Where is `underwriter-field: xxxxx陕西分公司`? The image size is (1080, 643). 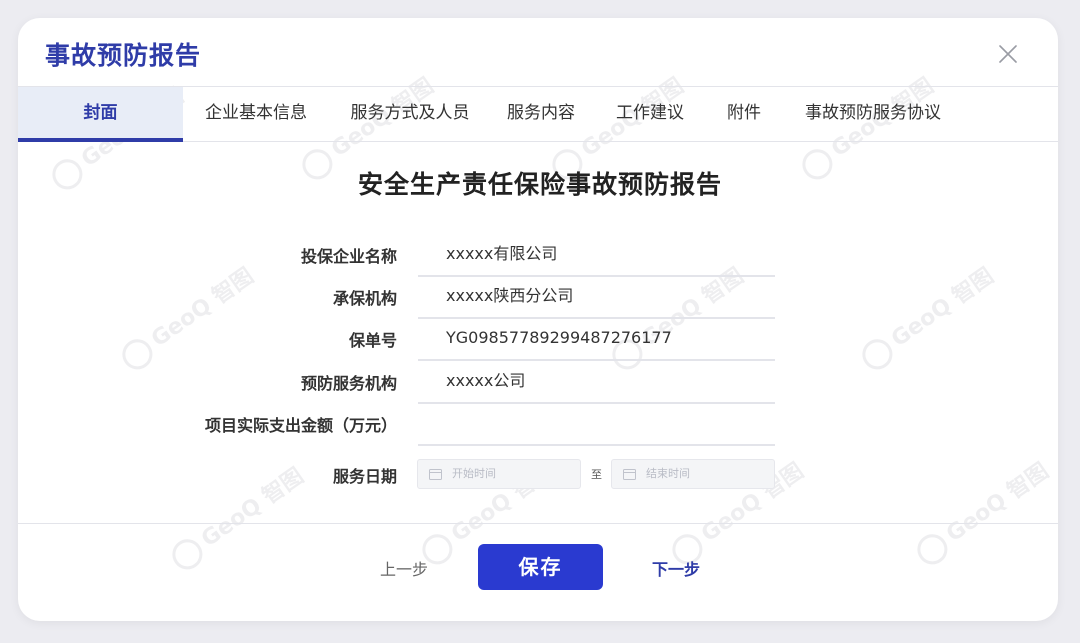
underwriter-field: xxxxx陕西分公司 is located at coordinates (596, 299).